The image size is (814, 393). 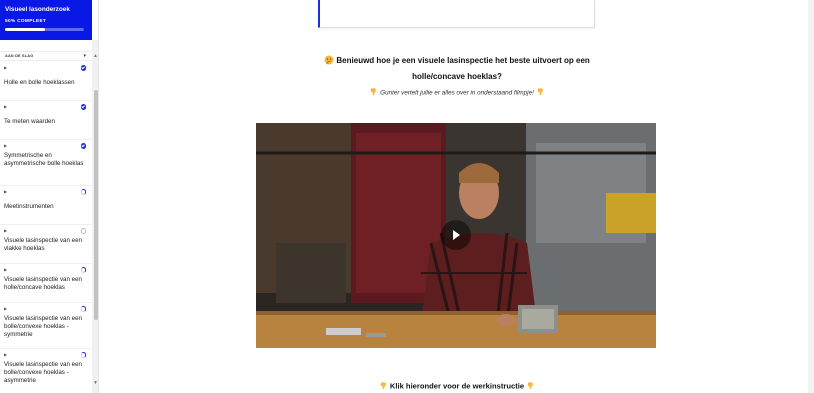 I want to click on scroll-down-arrow-icon: ▼, so click(x=95, y=383).